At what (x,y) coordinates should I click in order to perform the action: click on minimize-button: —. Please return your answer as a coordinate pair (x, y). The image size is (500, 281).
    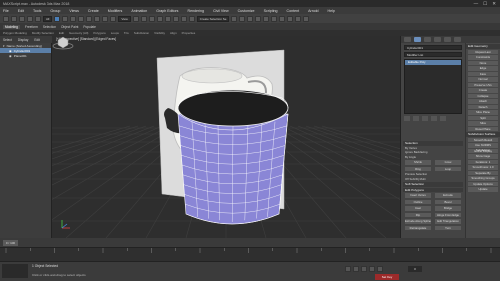
    Looking at the image, I should click on (476, 4).